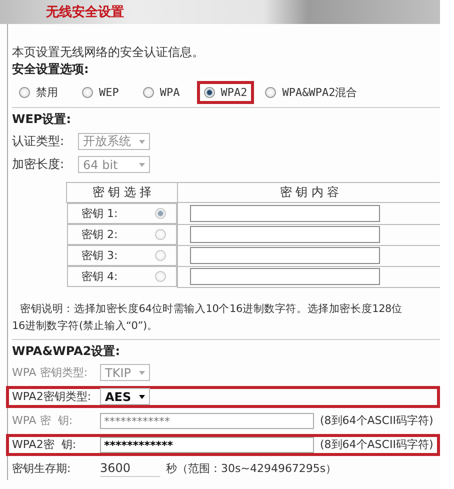 The width and height of the screenshot is (454, 489). I want to click on key-note: 密钥说明：选择加密长度64位时需输入10个16进制数字符。选择加密长度128位, so click(211, 309).